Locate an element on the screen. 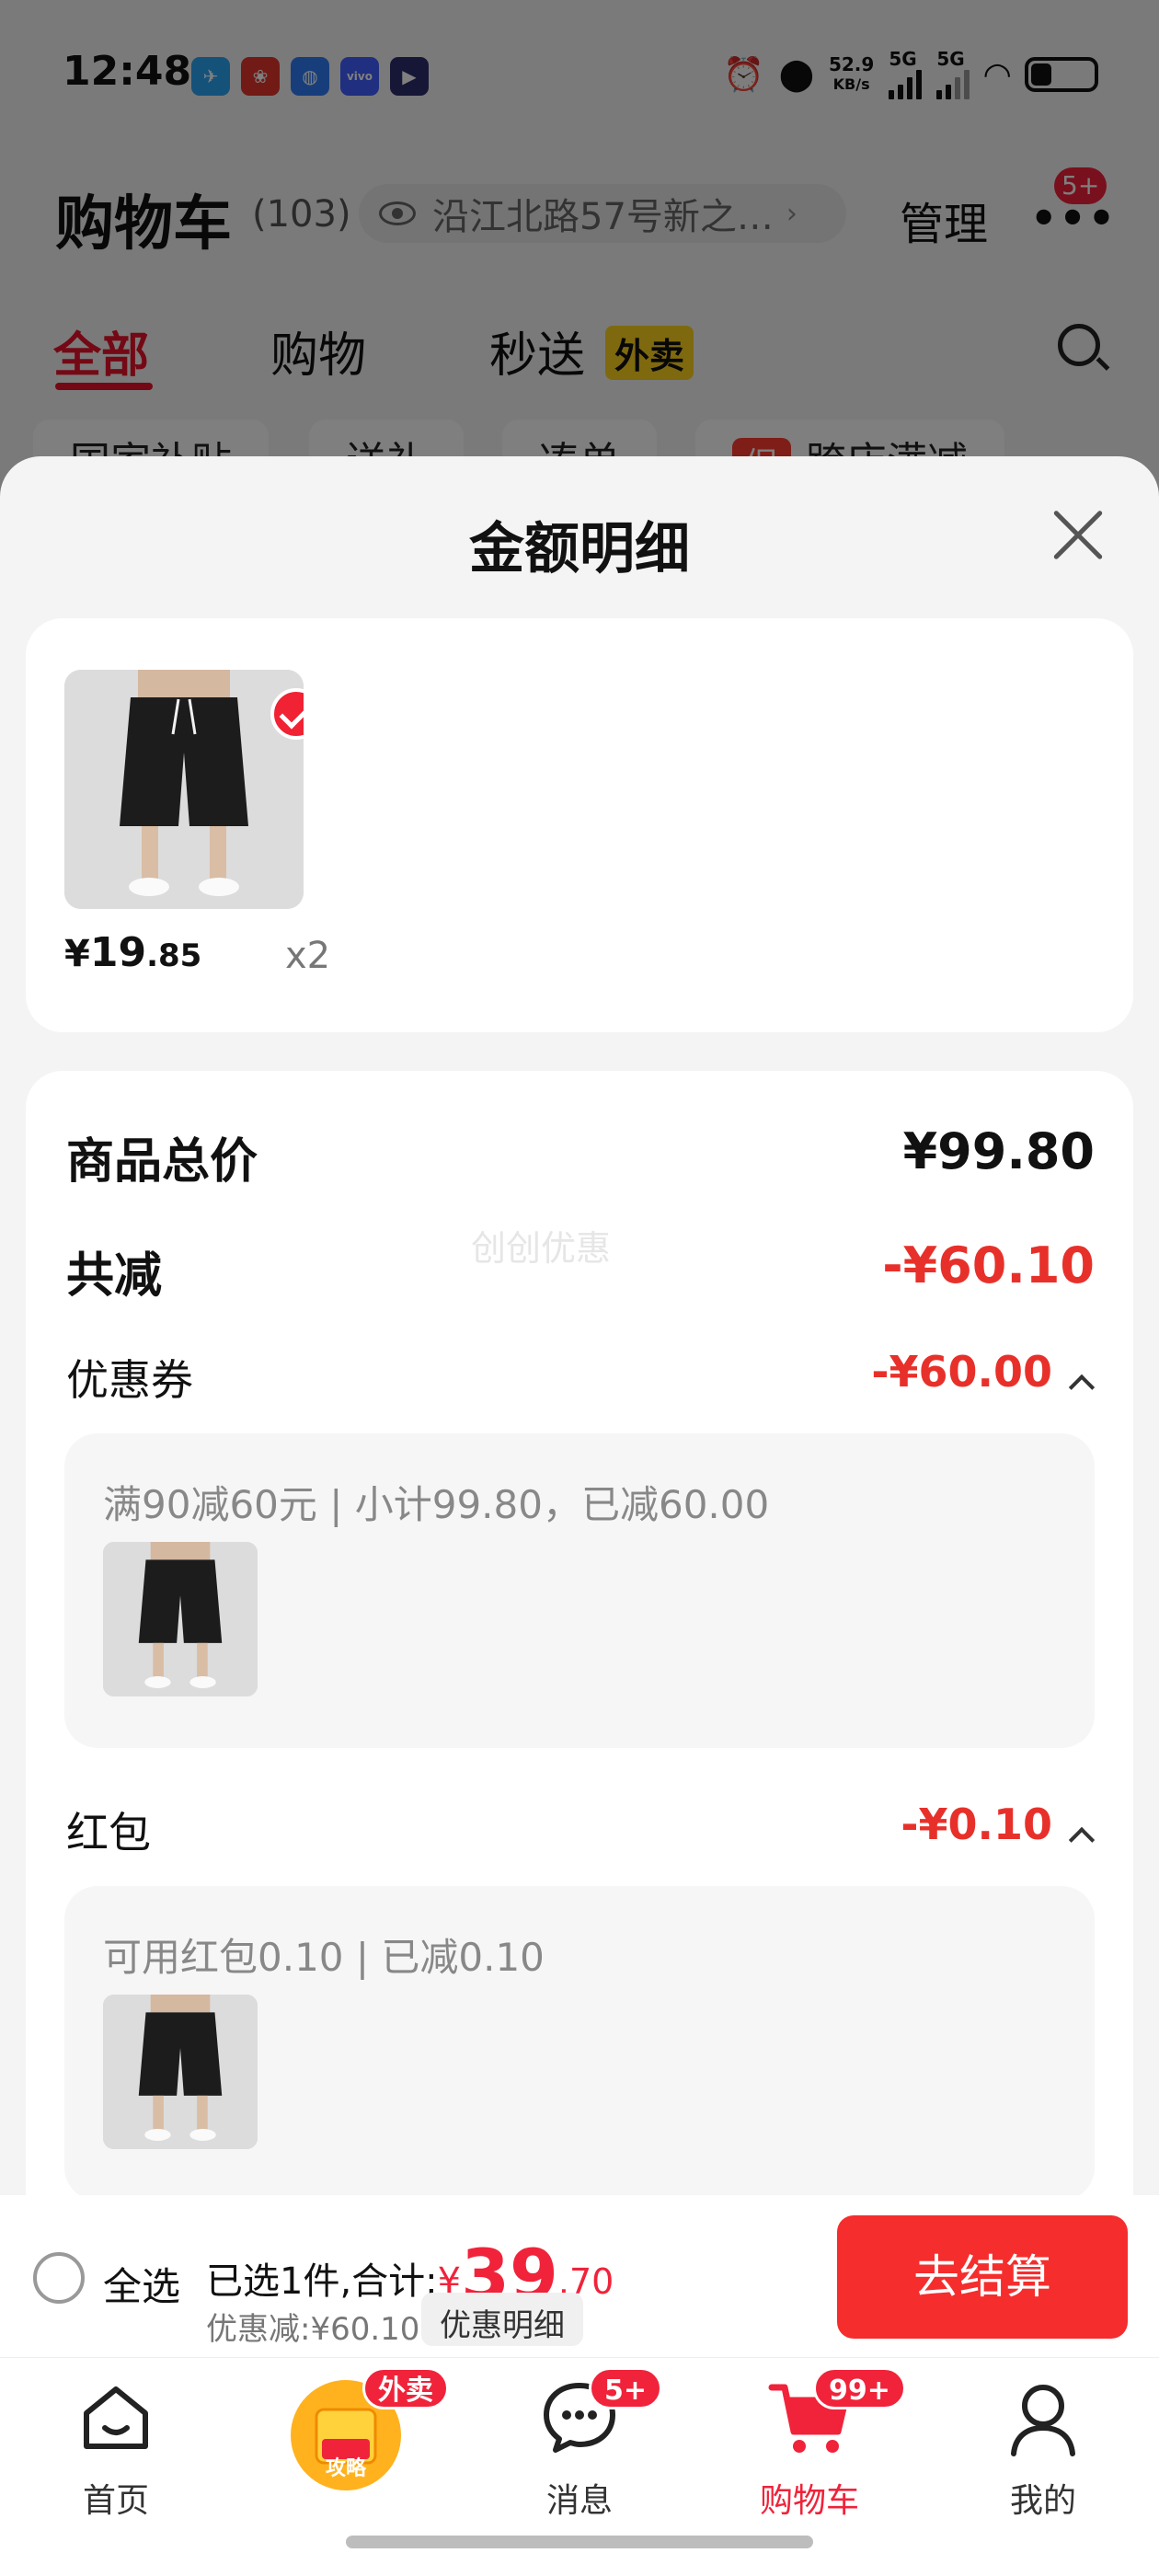 The height and width of the screenshot is (2576, 1159). red-packet-value: -¥0.10 is located at coordinates (976, 1824).